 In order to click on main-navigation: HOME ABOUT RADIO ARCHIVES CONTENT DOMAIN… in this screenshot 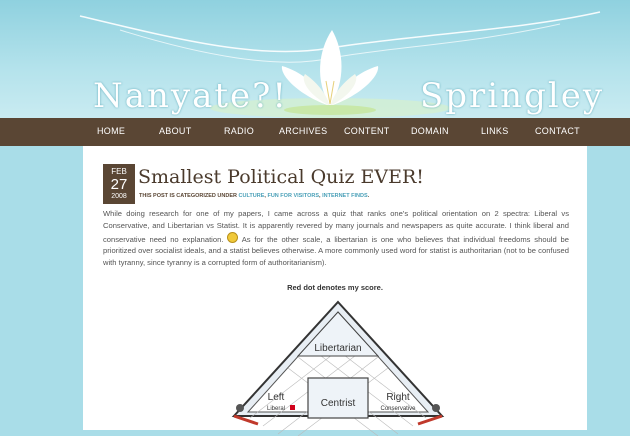, I will do `click(315, 132)`.